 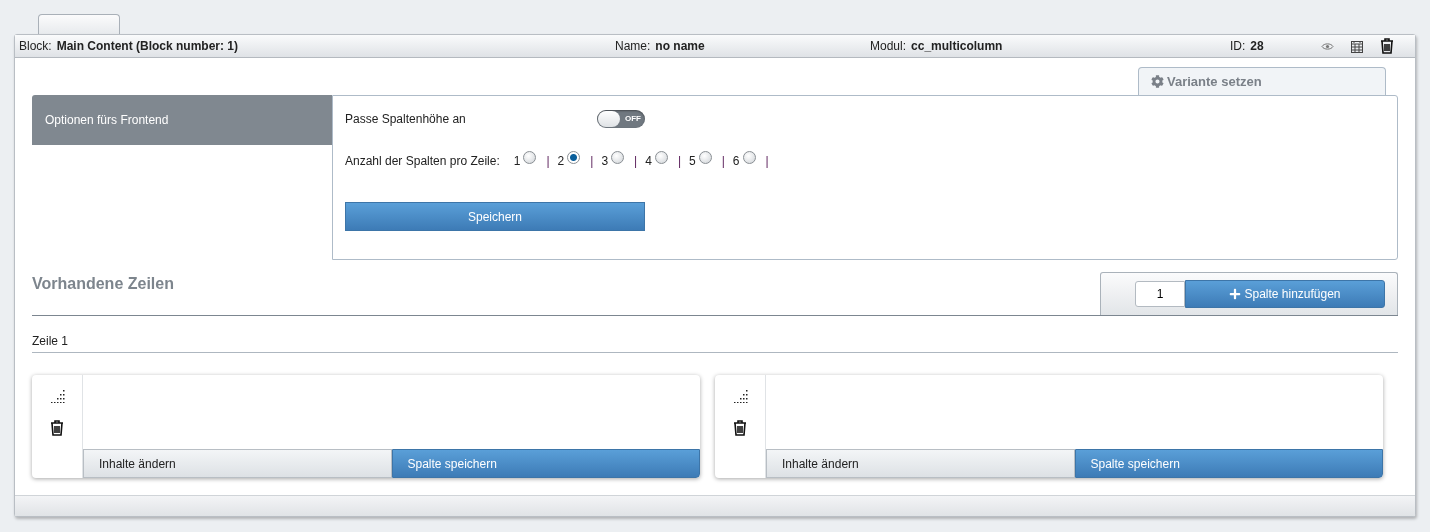 What do you see at coordinates (648, 161) in the screenshot?
I see `choice-label: 4` at bounding box center [648, 161].